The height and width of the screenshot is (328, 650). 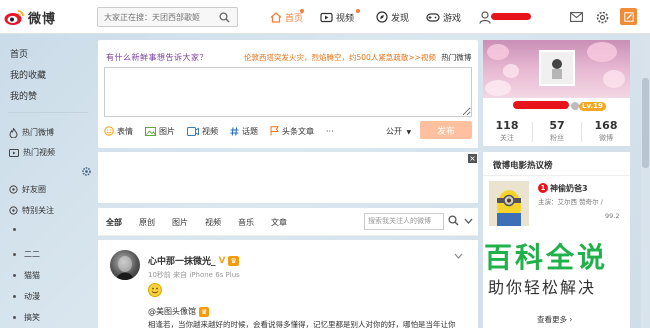 I want to click on rank-badge: 1, so click(x=543, y=188).